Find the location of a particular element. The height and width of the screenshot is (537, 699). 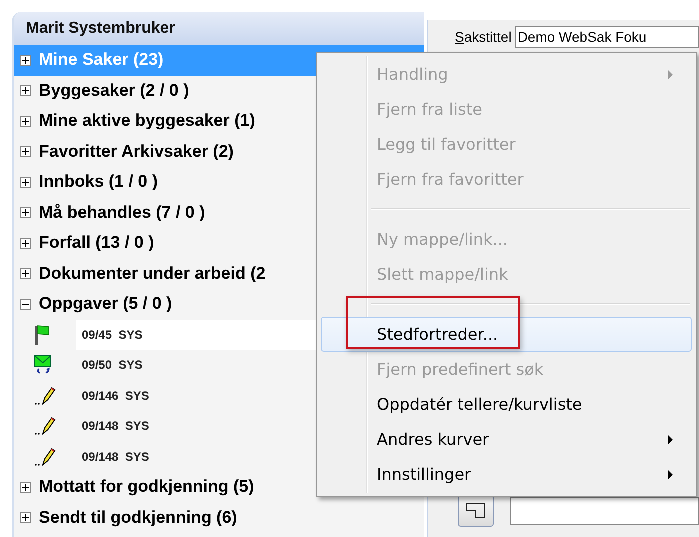

flag-icon is located at coordinates (42, 334).